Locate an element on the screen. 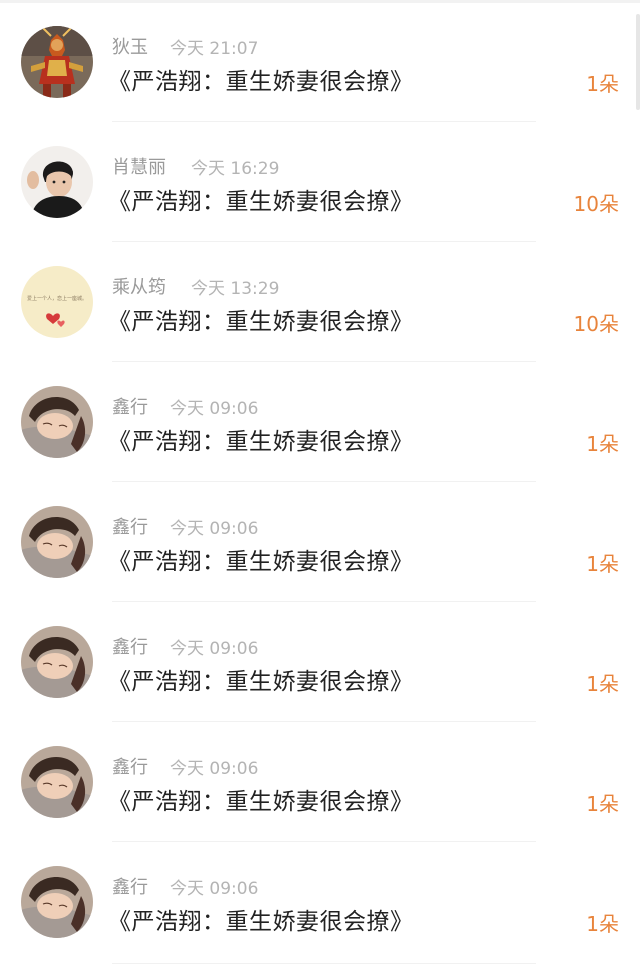  user-name: 乘从筠 is located at coordinates (139, 286).